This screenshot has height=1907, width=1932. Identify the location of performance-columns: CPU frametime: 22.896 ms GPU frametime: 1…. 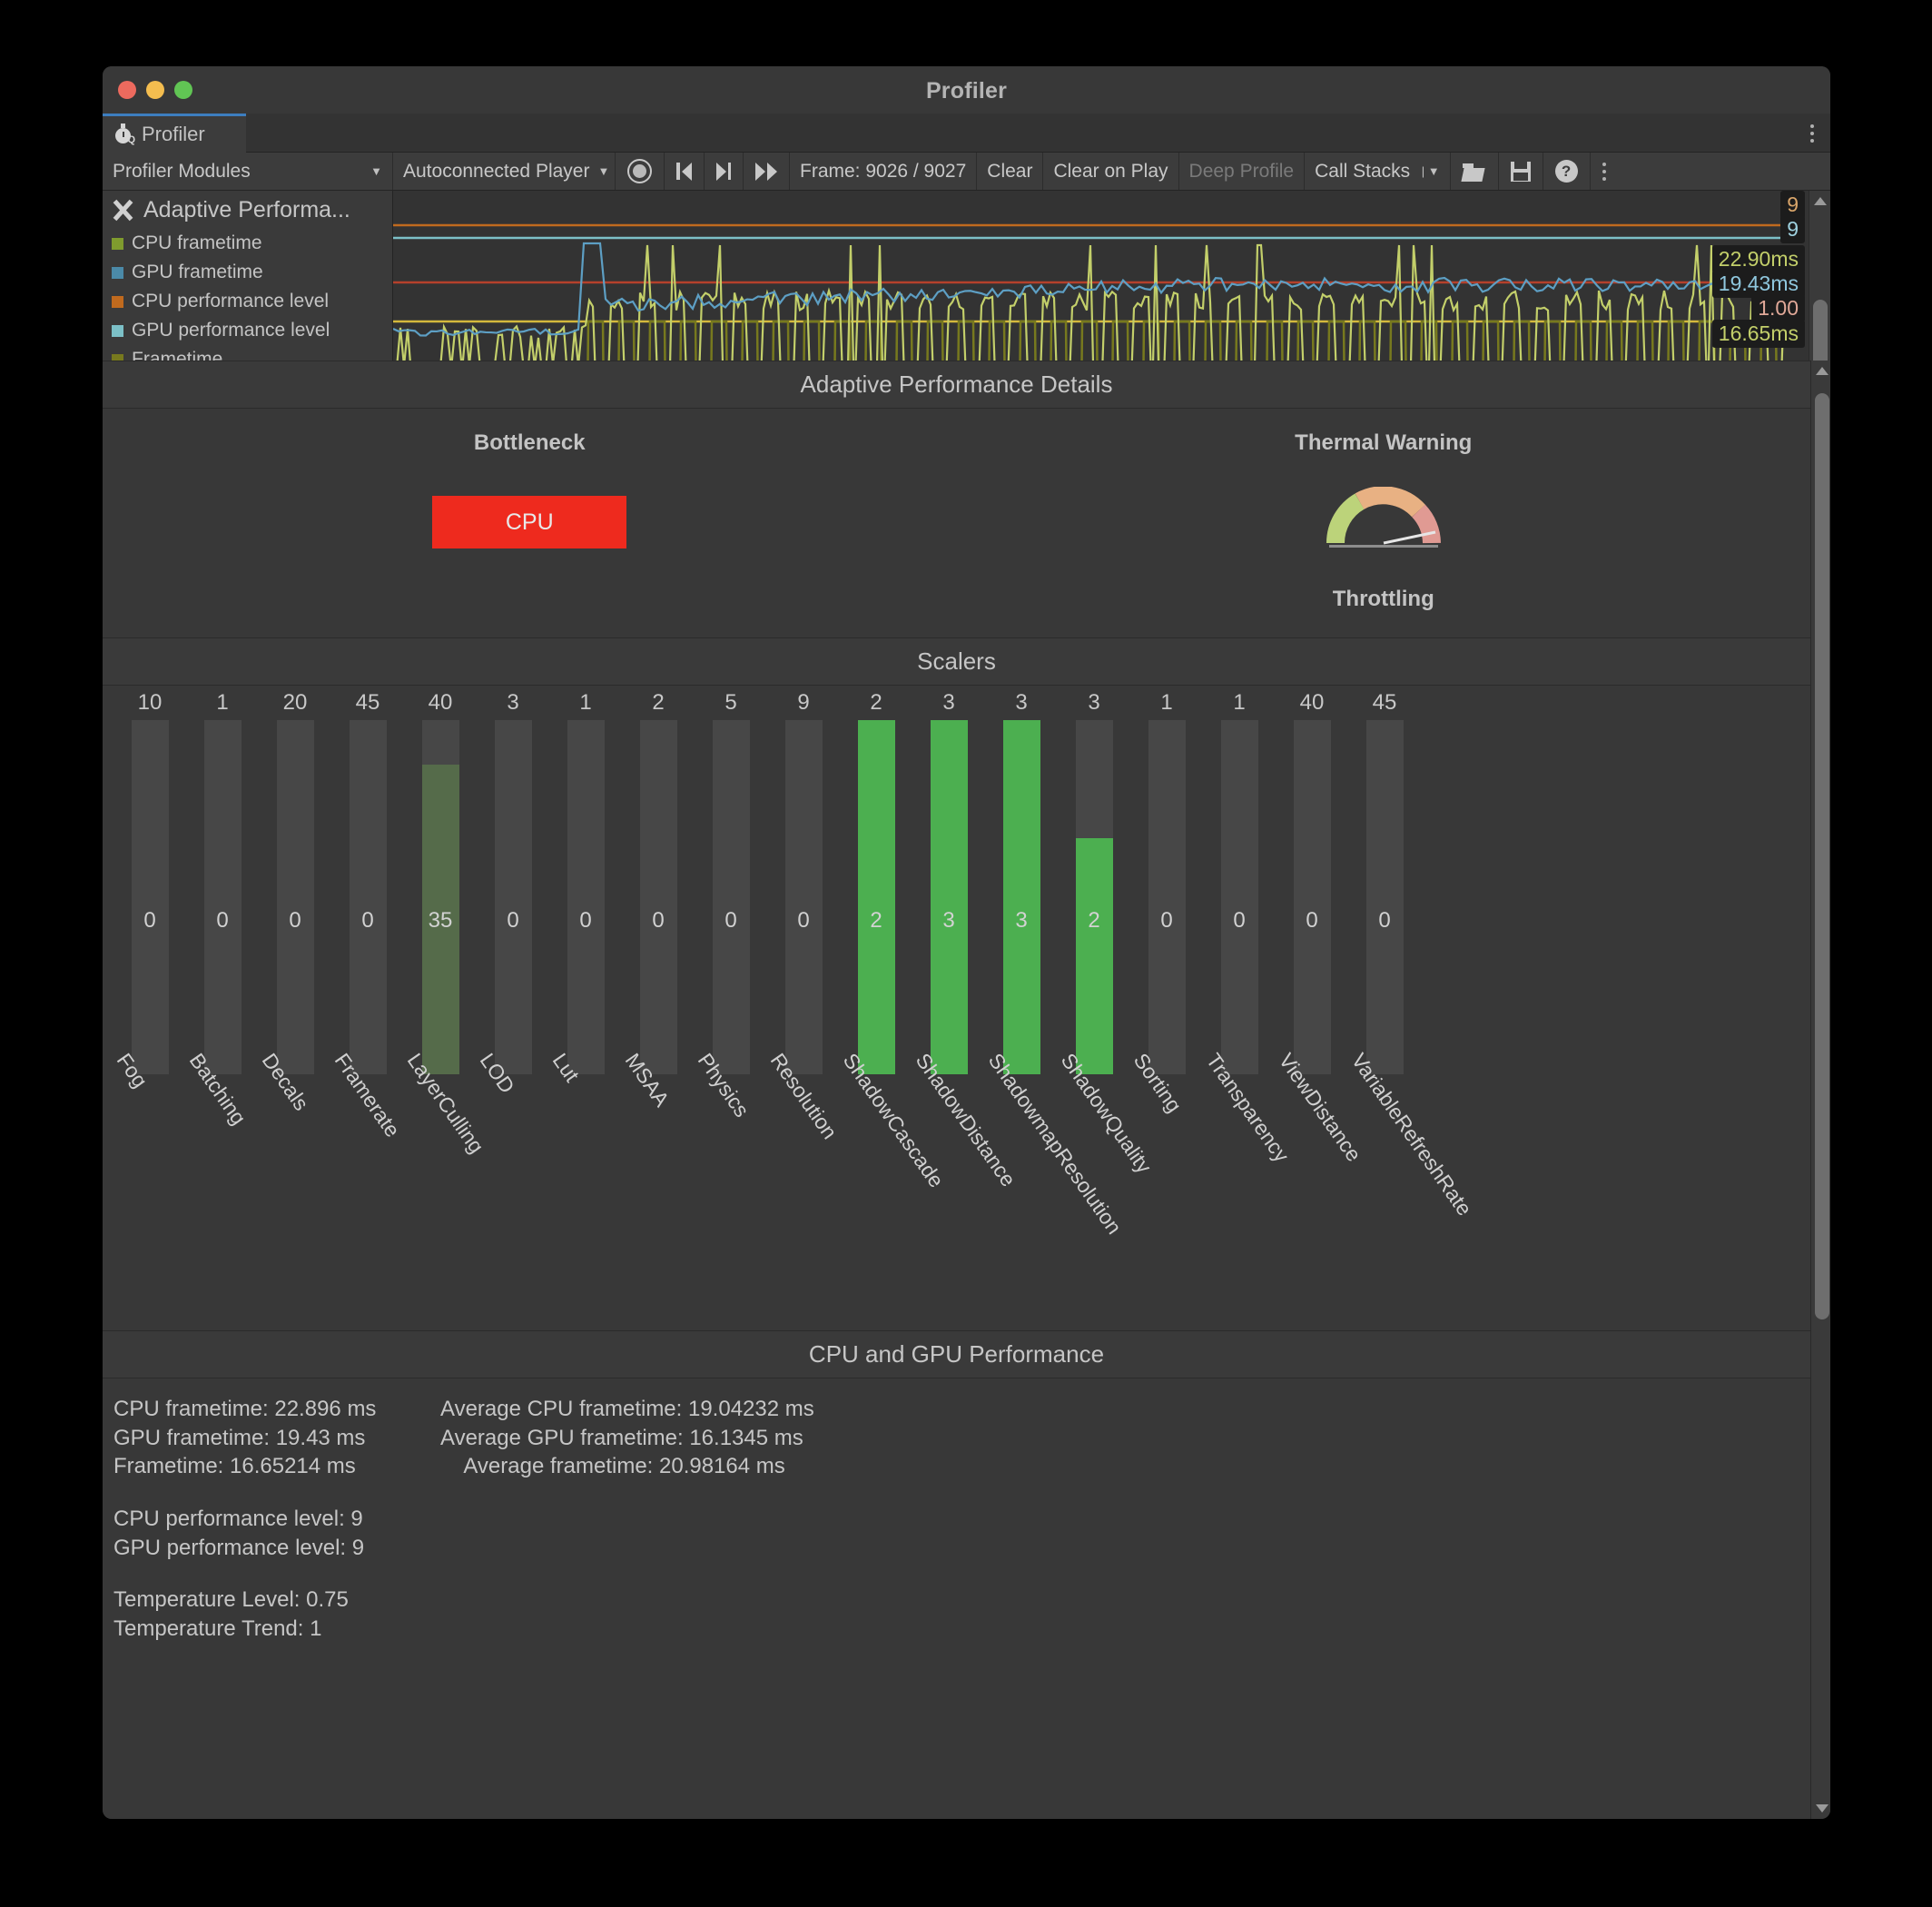
(961, 1438).